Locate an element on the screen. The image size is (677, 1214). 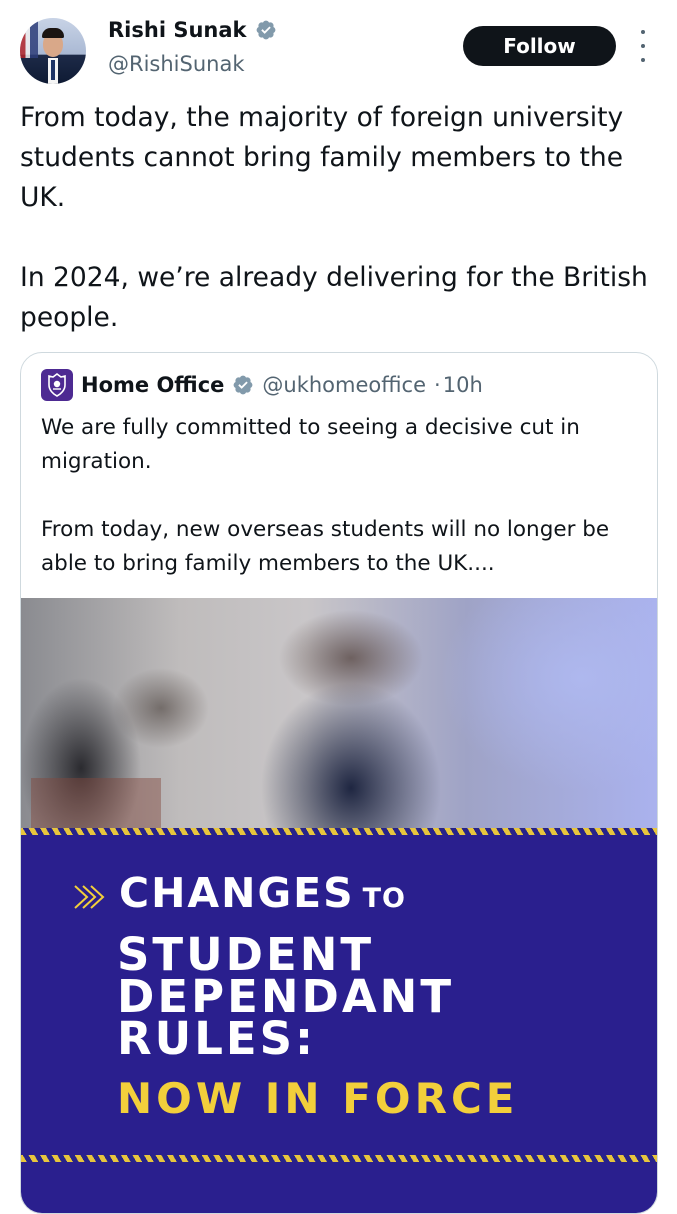
more-vertical-icon is located at coordinates (643, 46).